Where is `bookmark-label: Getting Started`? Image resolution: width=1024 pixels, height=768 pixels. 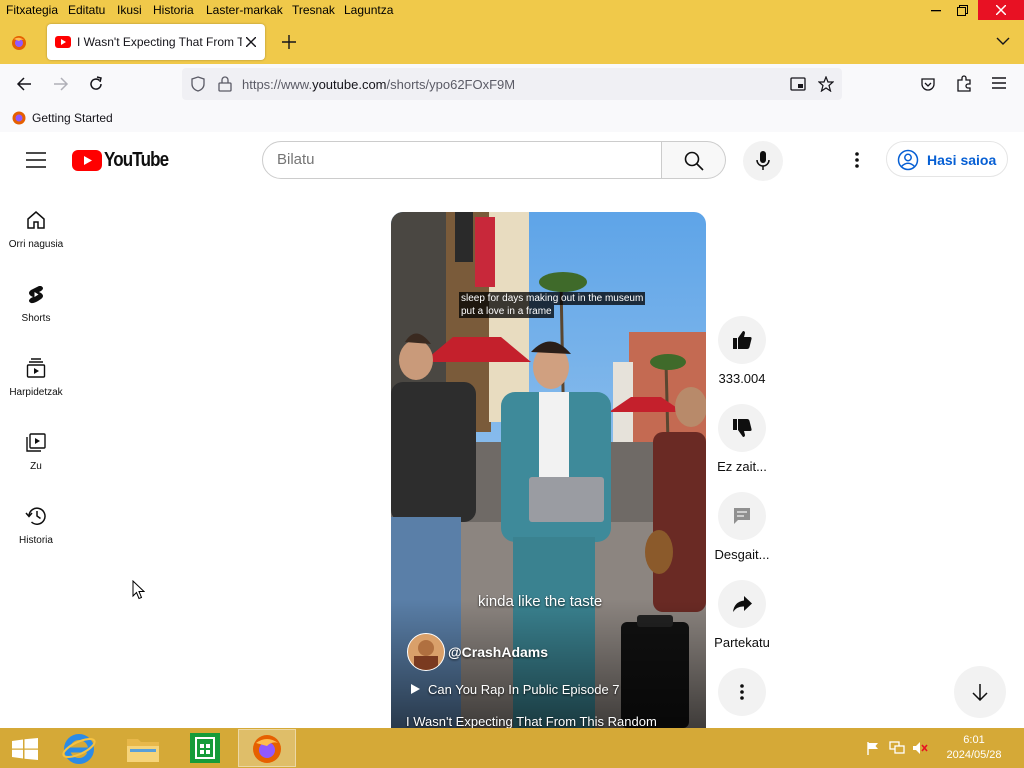 bookmark-label: Getting Started is located at coordinates (72, 118).